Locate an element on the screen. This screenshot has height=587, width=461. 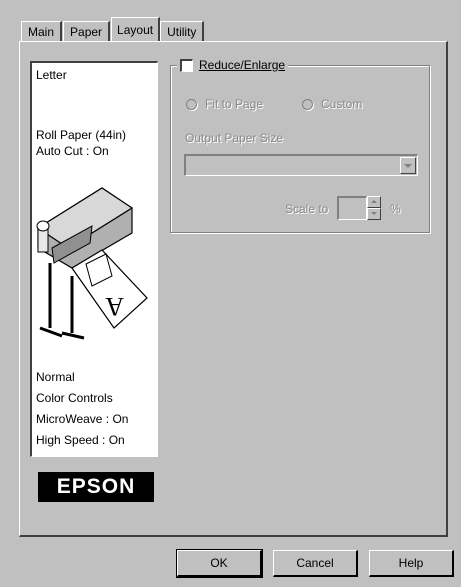
tab-paper: Paper is located at coordinates (87, 31).